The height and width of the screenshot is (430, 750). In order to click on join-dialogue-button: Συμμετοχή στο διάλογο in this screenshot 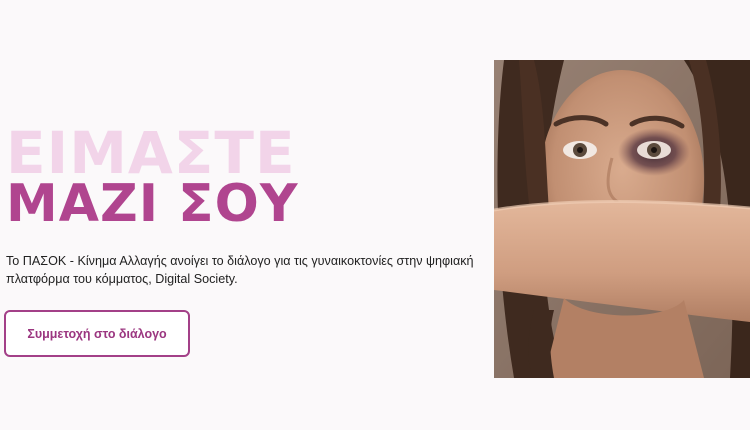, I will do `click(97, 333)`.